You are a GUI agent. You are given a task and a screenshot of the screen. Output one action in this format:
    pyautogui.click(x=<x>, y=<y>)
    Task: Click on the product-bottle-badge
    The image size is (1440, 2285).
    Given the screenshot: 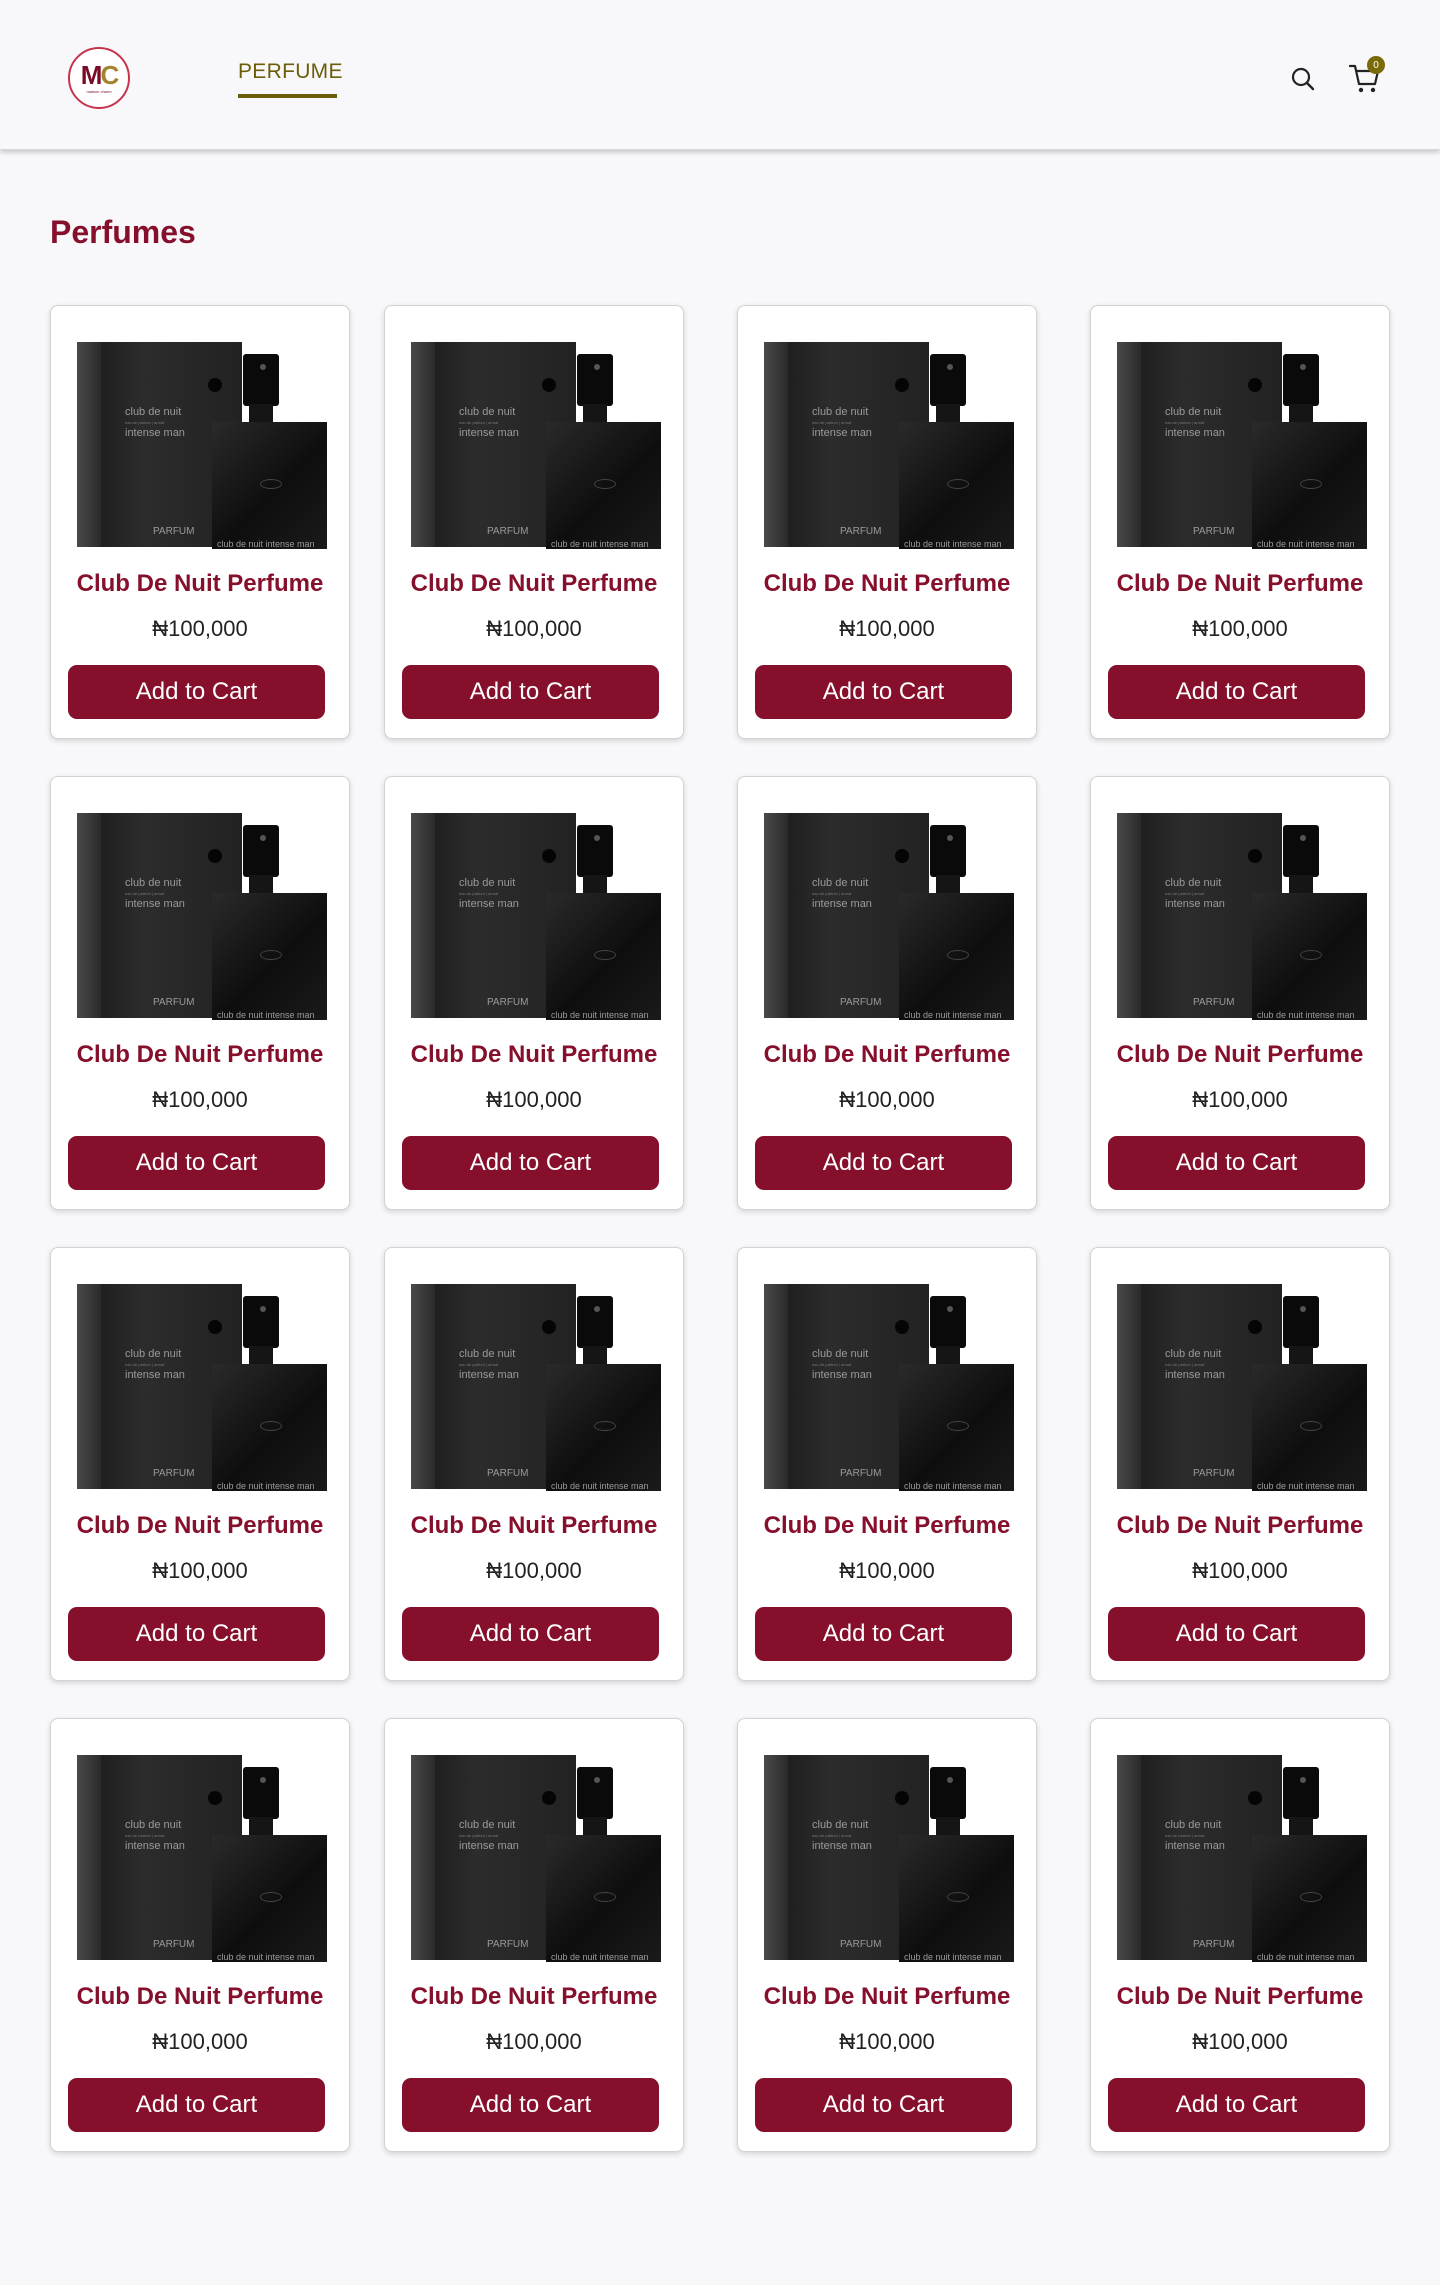 What is the action you would take?
    pyautogui.click(x=958, y=1897)
    